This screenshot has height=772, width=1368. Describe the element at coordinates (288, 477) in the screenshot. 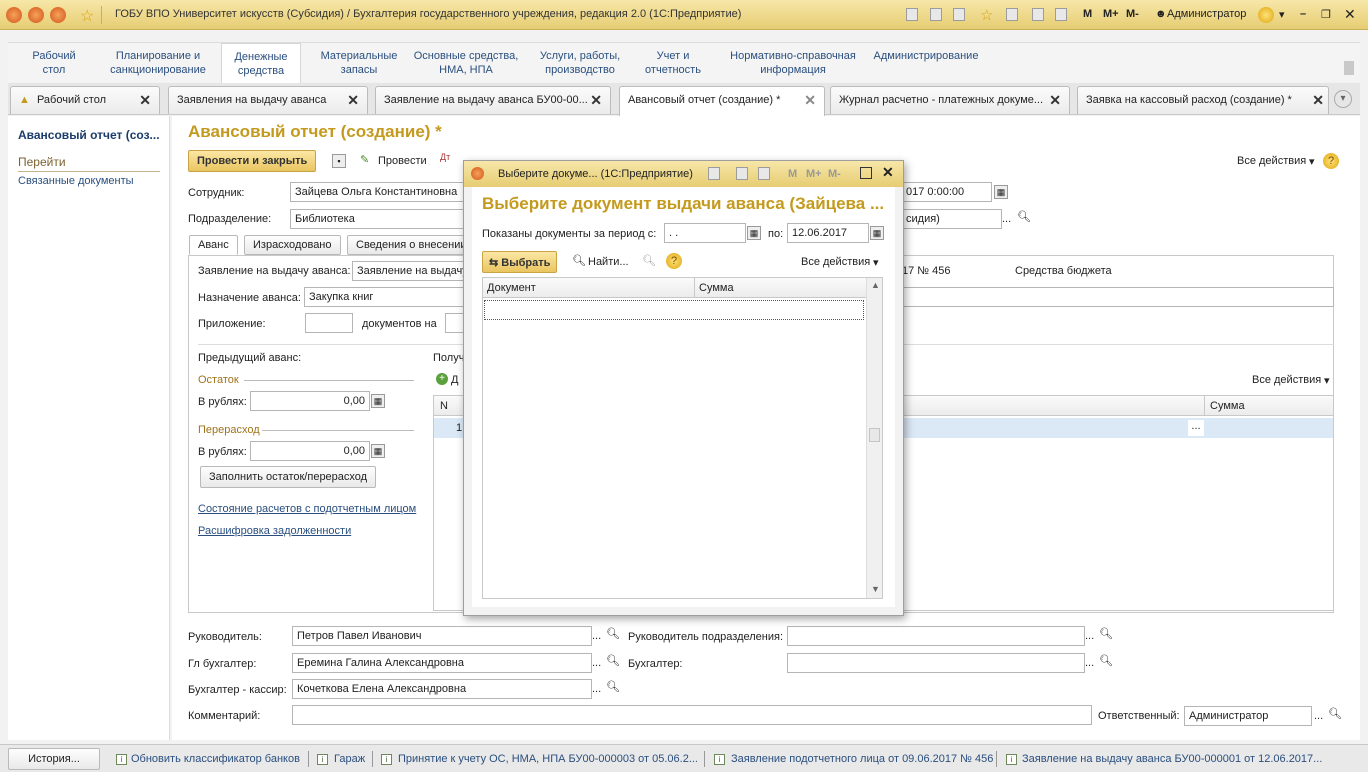

I see `fill-balance-button: Заполнить остаток/перерасход` at that location.